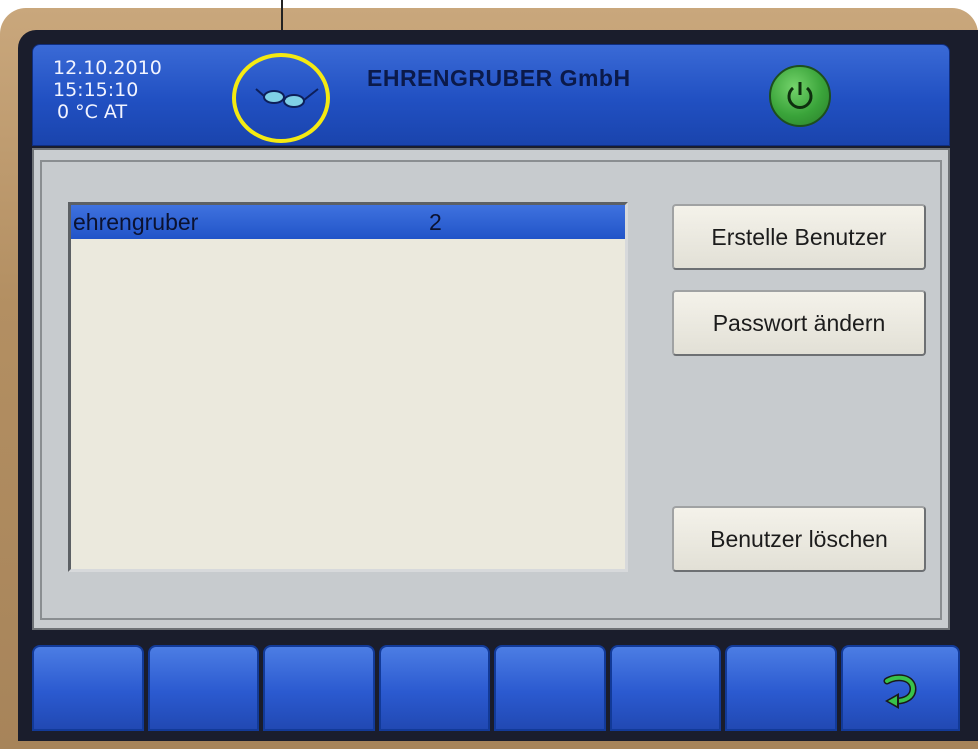 The image size is (978, 749). I want to click on function-key-bar, so click(496, 689).